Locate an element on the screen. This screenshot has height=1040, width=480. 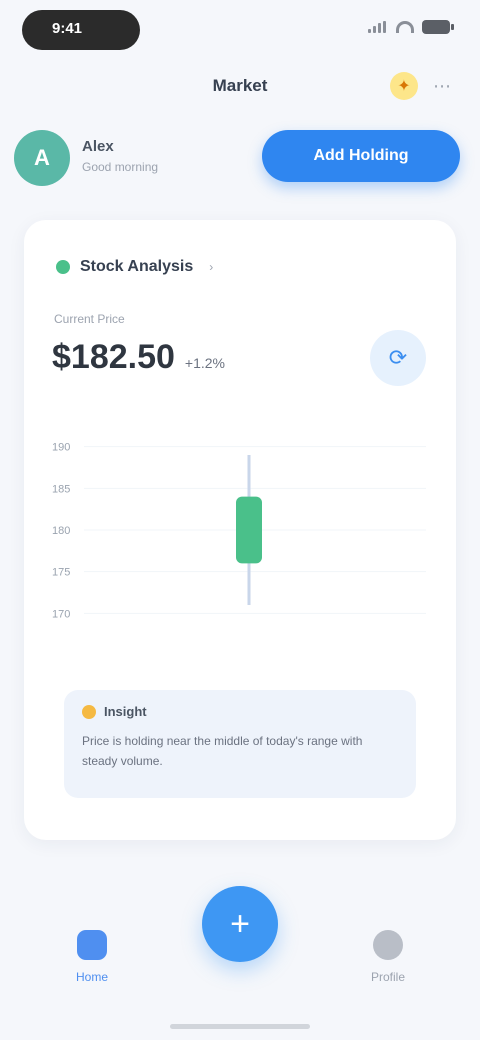
nav-item-profile: Profile is located at coordinates (388, 957).